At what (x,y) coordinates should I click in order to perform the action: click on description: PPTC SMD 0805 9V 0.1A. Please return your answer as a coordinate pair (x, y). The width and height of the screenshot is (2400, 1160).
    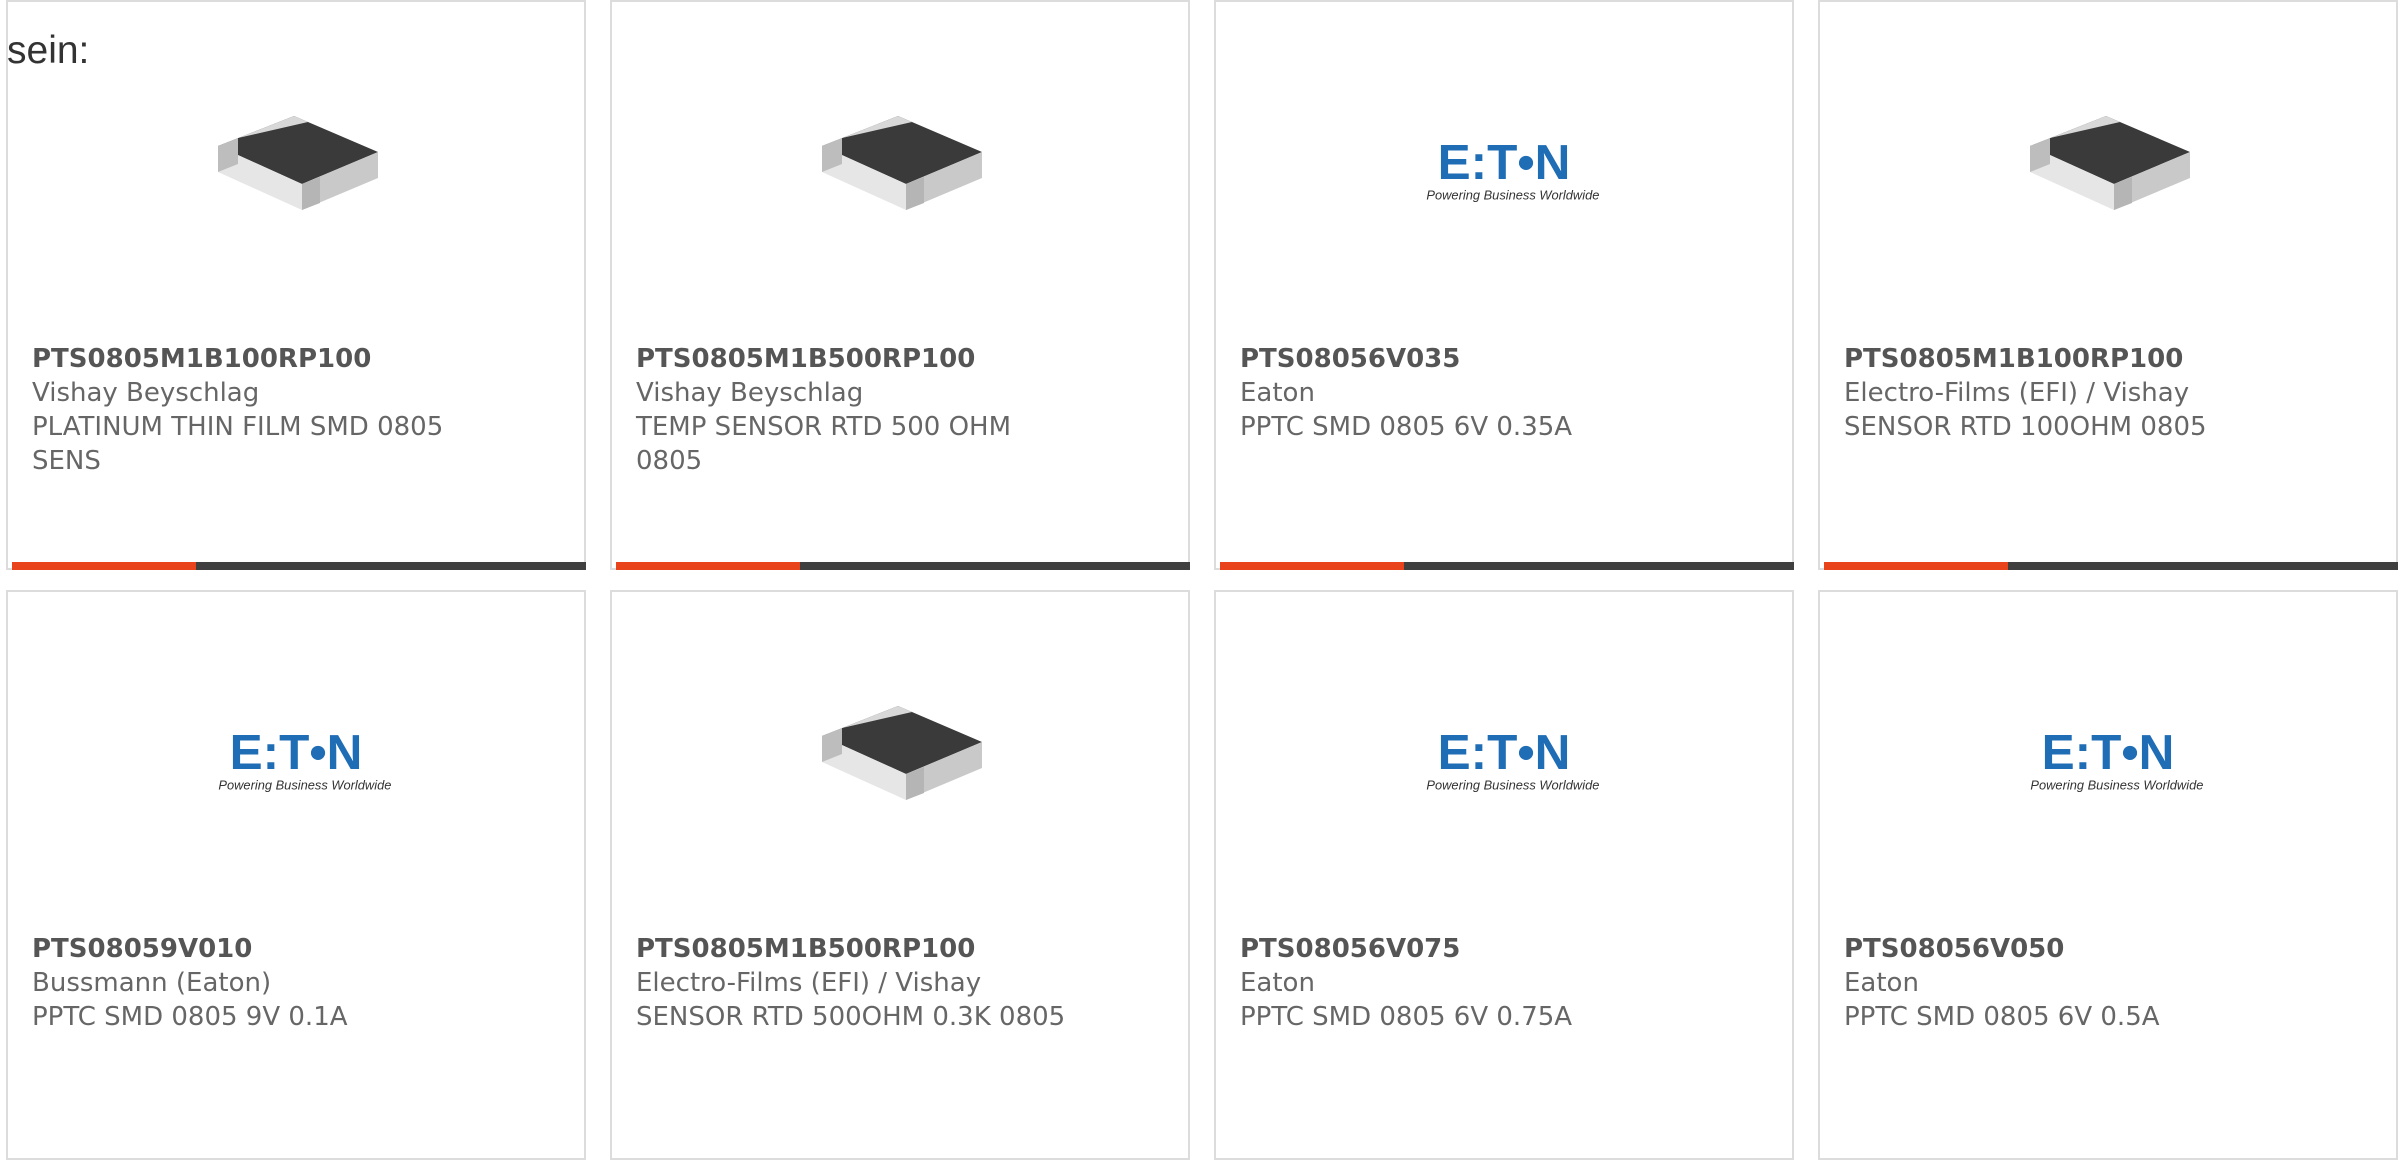
    Looking at the image, I should click on (190, 1017).